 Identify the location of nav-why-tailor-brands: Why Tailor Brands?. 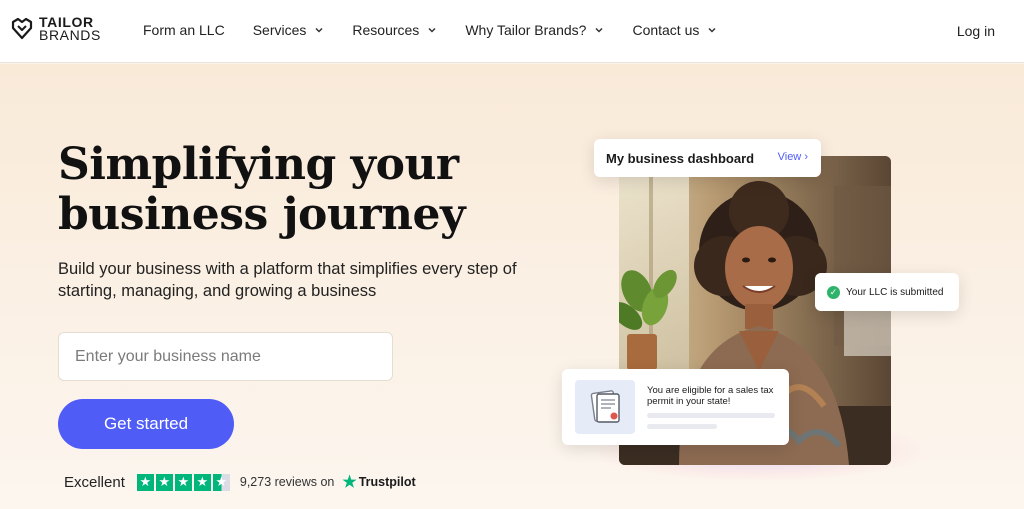
(534, 30).